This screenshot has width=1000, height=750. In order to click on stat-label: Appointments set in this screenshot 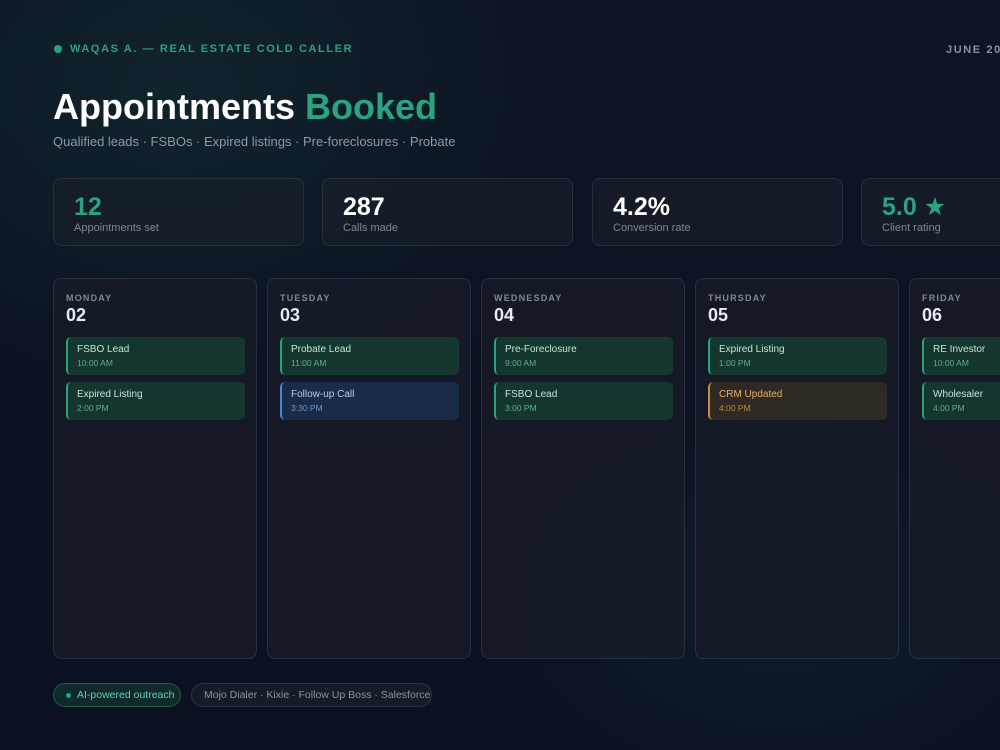, I will do `click(116, 228)`.